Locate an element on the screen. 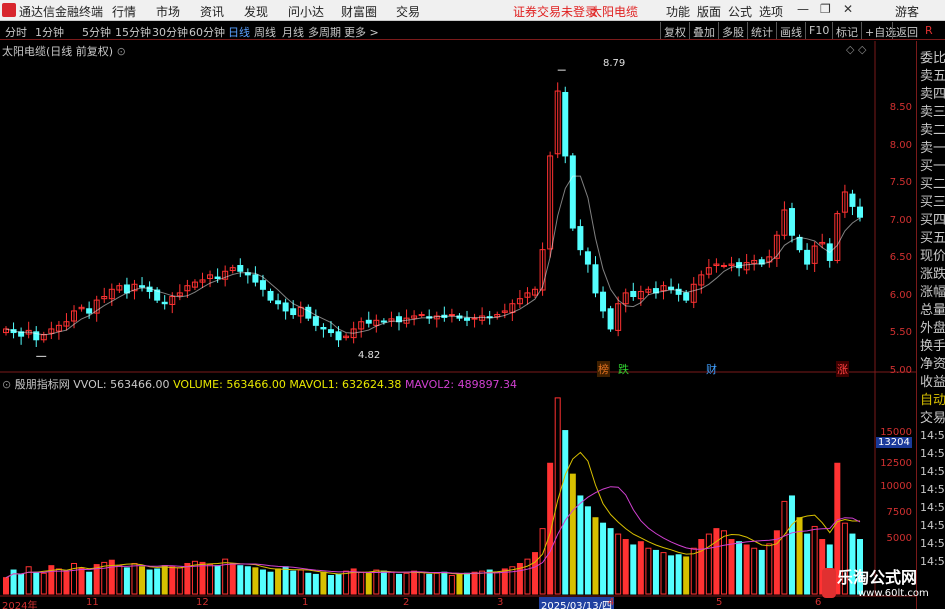 Image resolution: width=945 pixels, height=609 pixels. x-axis-label: 4 is located at coordinates (611, 602).